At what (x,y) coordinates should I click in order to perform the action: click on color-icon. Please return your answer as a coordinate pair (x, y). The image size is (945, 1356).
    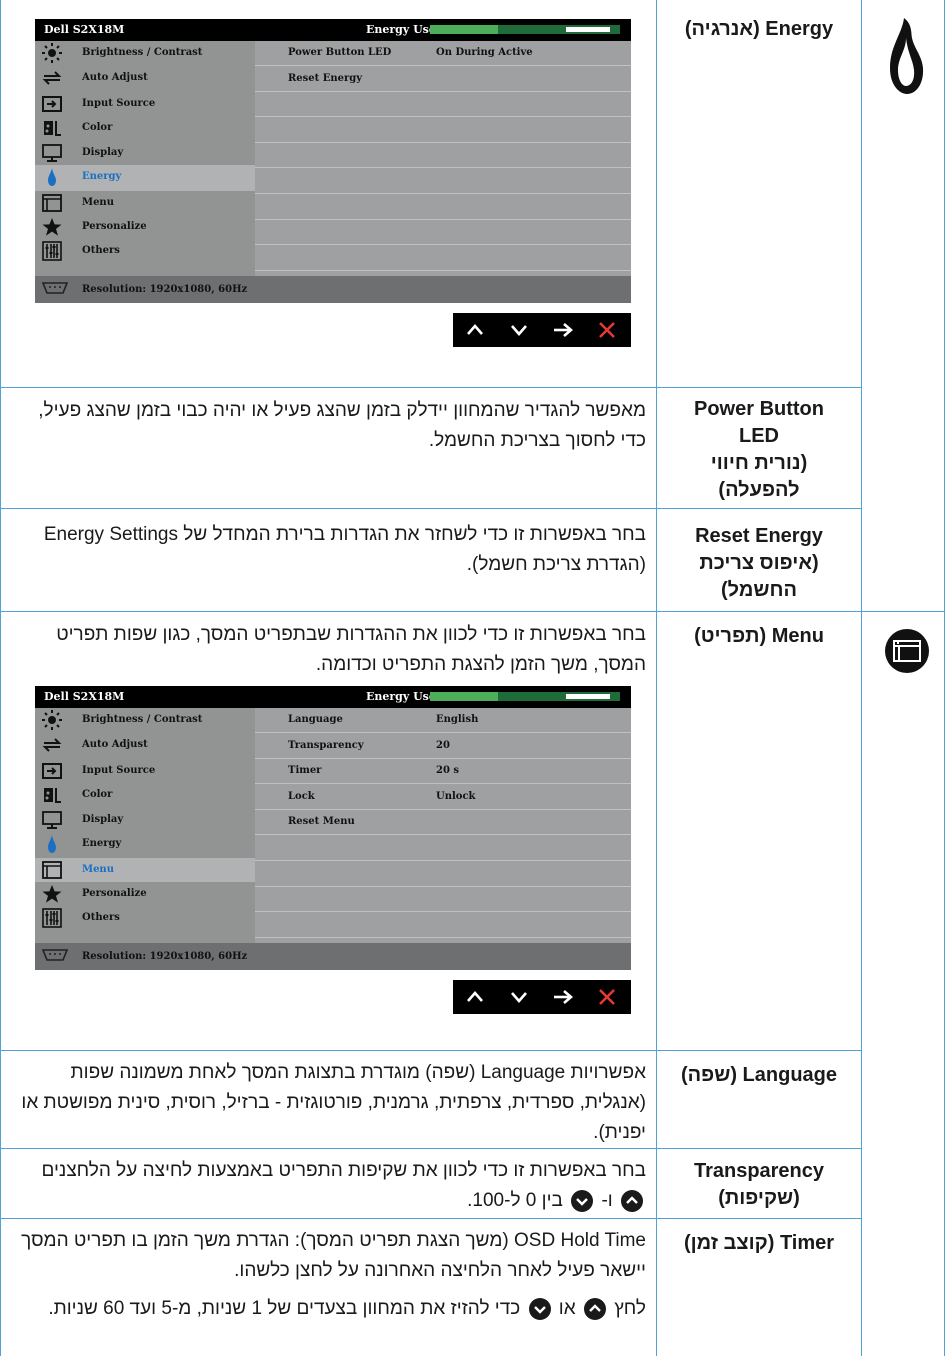
    Looking at the image, I should click on (52, 128).